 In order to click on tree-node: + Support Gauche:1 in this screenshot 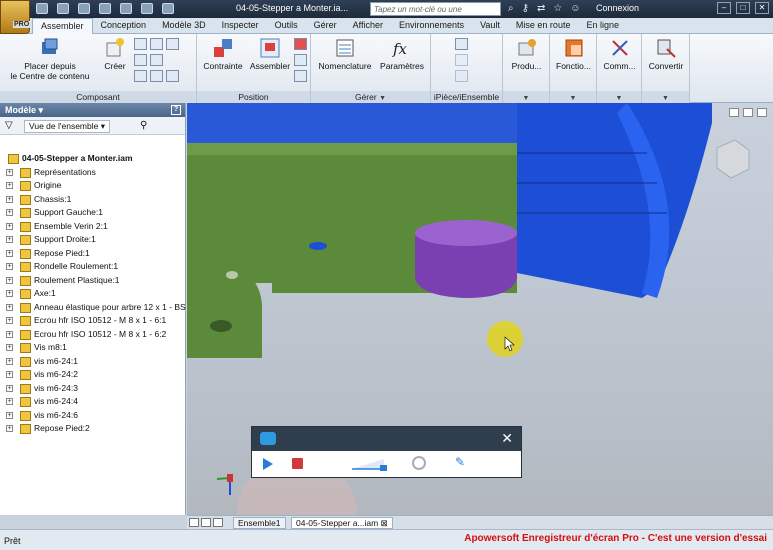, I will do `click(92, 213)`.